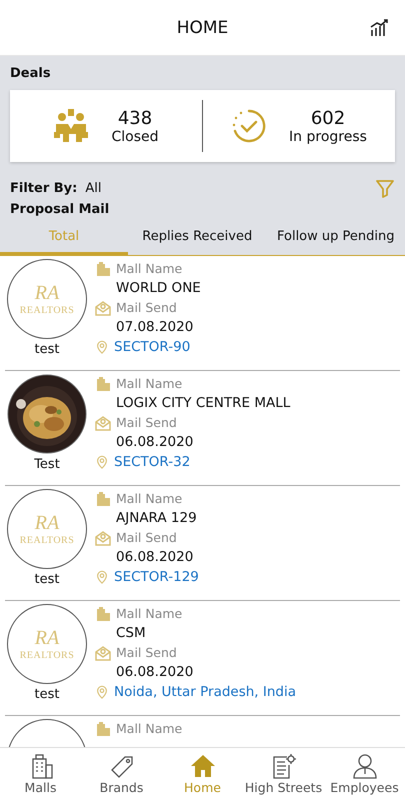 Image resolution: width=405 pixels, height=800 pixels. What do you see at coordinates (328, 136) in the screenshot?
I see `stat-label: In progress` at bounding box center [328, 136].